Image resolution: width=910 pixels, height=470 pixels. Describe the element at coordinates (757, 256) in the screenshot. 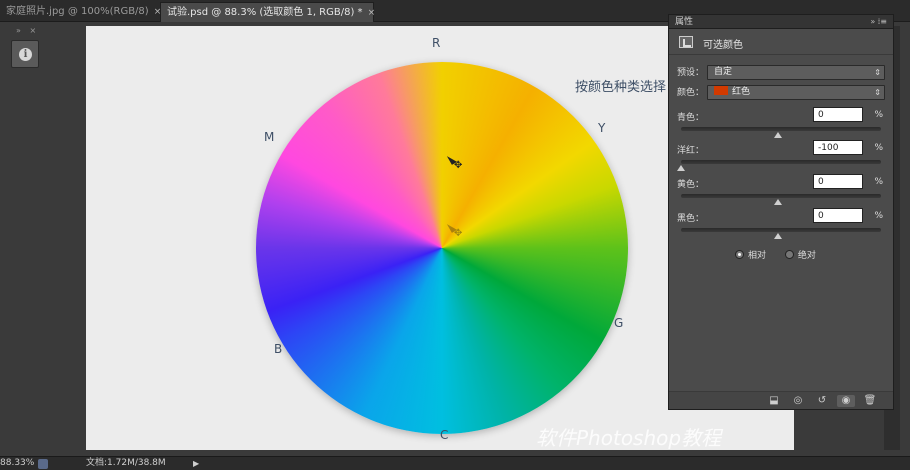

I see `relative-label: 相对` at that location.